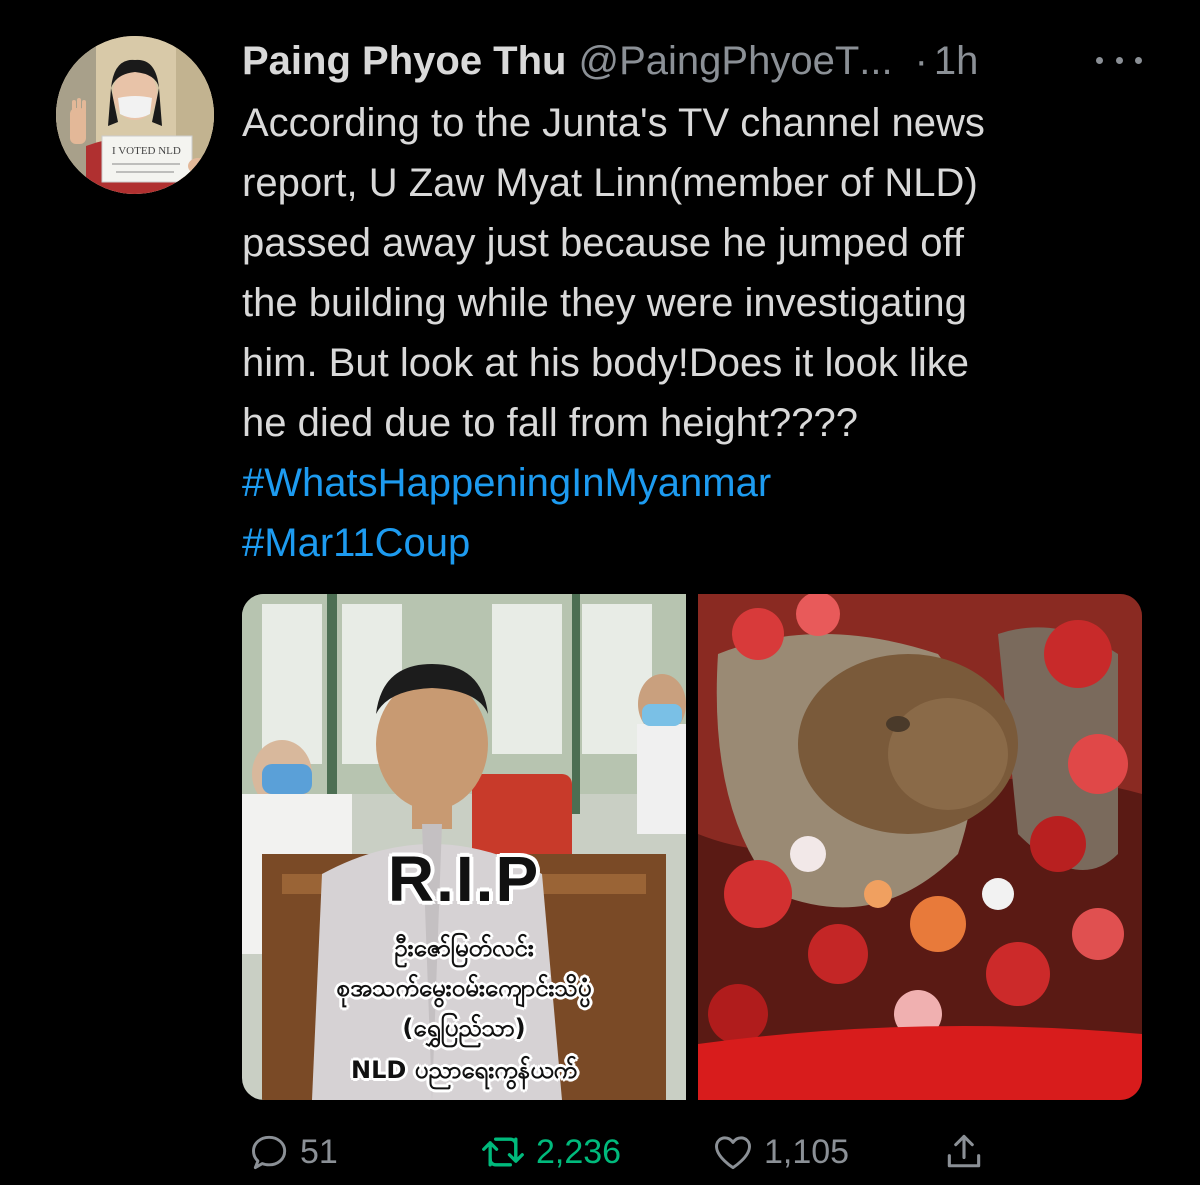  I want to click on user-handle: @PaingPhyoeT, so click(718, 61).